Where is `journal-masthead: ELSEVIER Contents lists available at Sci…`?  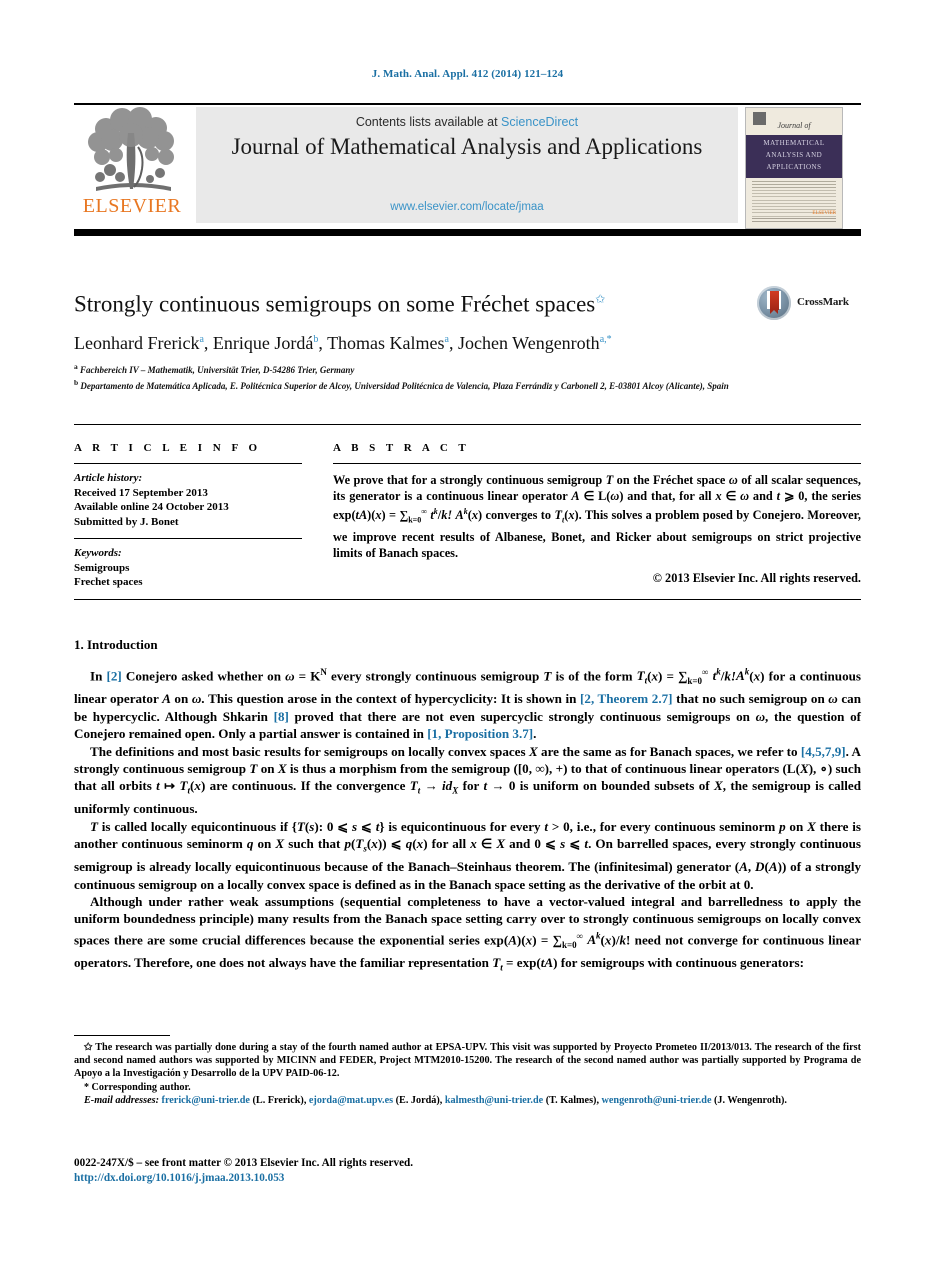 journal-masthead: ELSEVIER Contents lists available at Sci… is located at coordinates (467, 167).